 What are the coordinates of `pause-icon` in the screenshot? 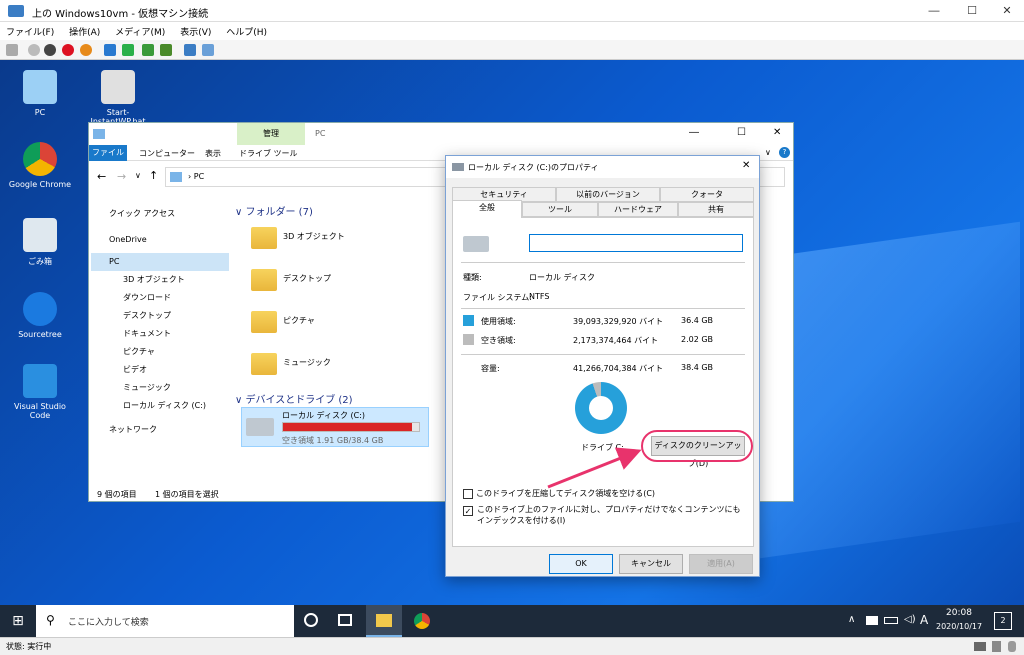 It's located at (110, 50).